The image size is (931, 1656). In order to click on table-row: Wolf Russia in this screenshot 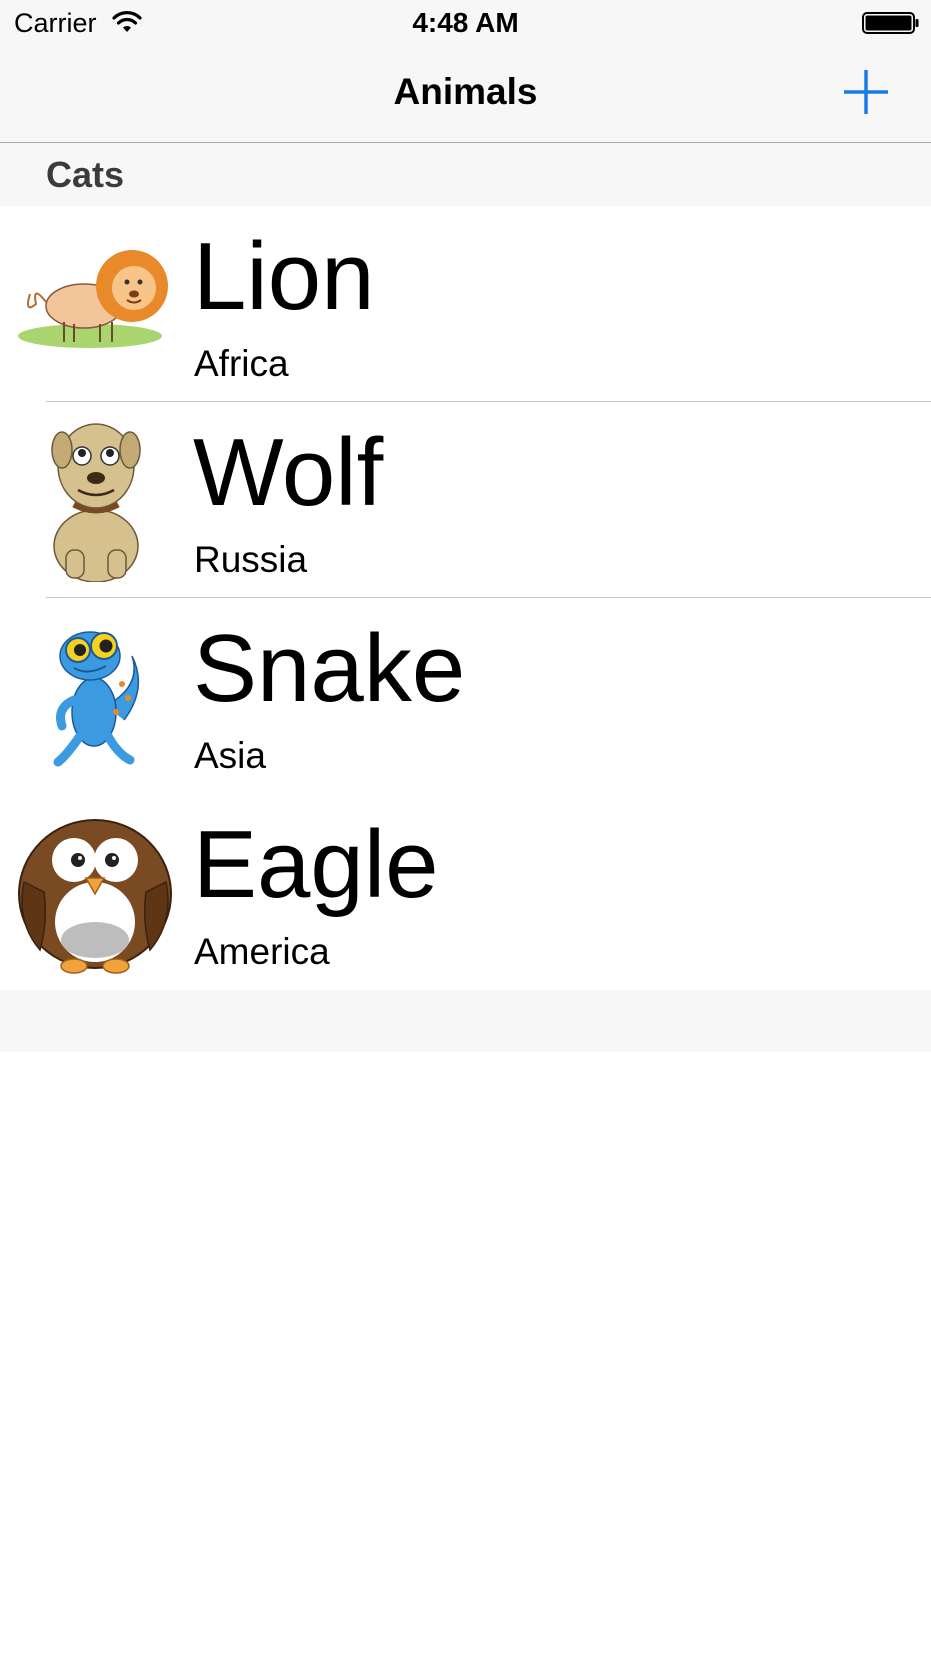, I will do `click(465, 500)`.